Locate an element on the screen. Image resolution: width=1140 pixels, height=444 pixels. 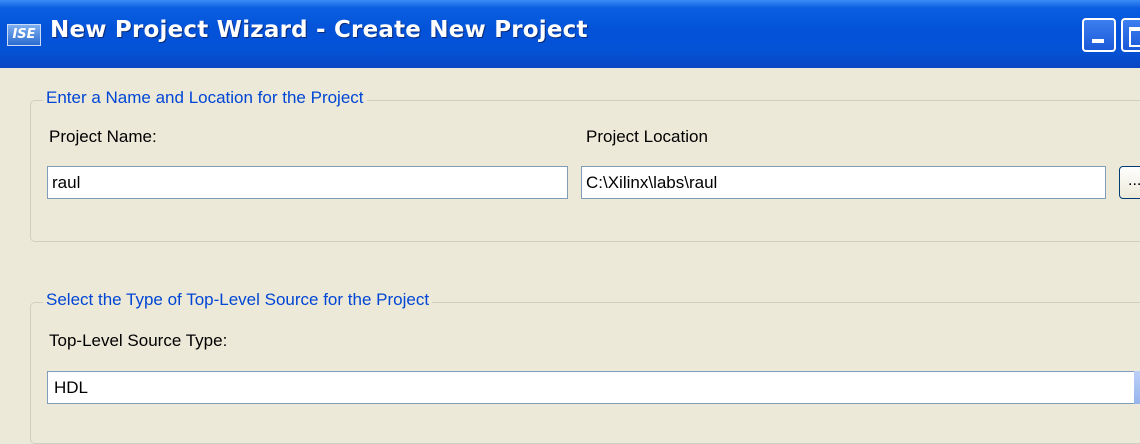
project-name-label: Project Name: is located at coordinates (103, 136).